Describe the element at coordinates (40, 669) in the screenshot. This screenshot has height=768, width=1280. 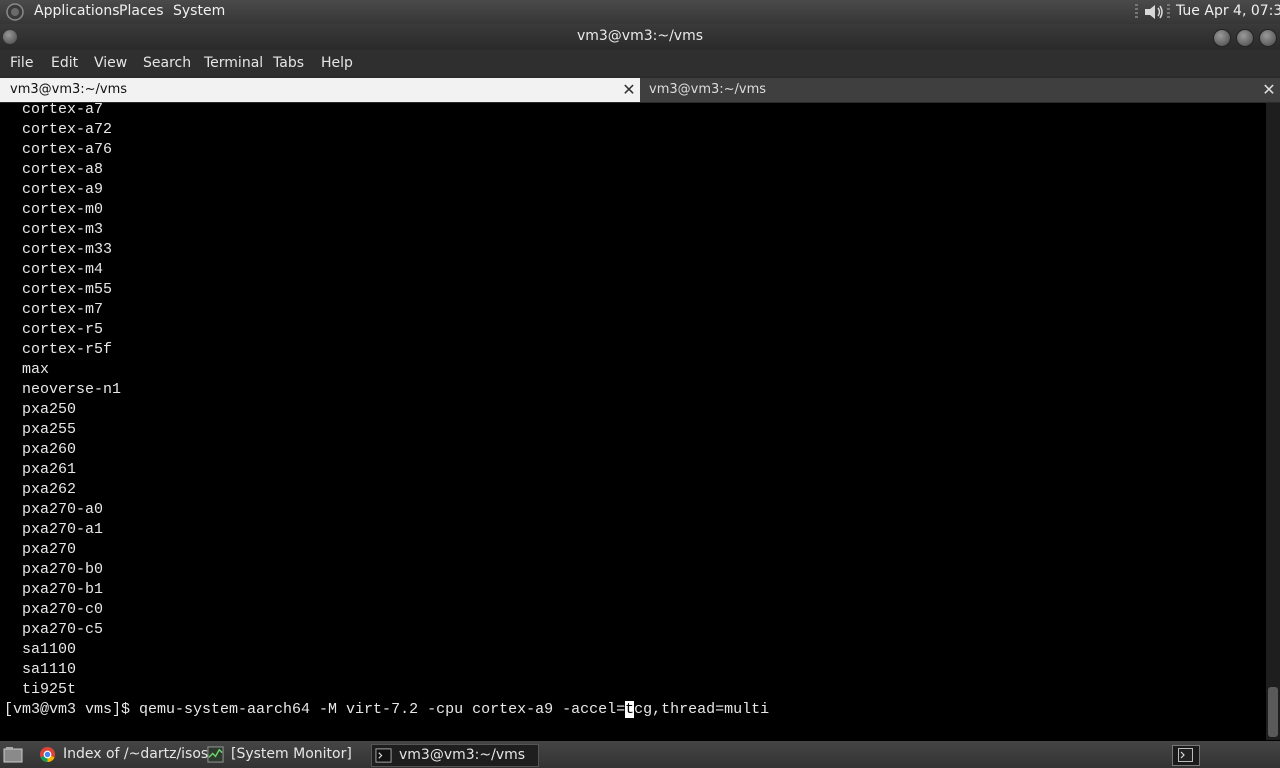
I see `terminal-output-line: sa1110` at that location.